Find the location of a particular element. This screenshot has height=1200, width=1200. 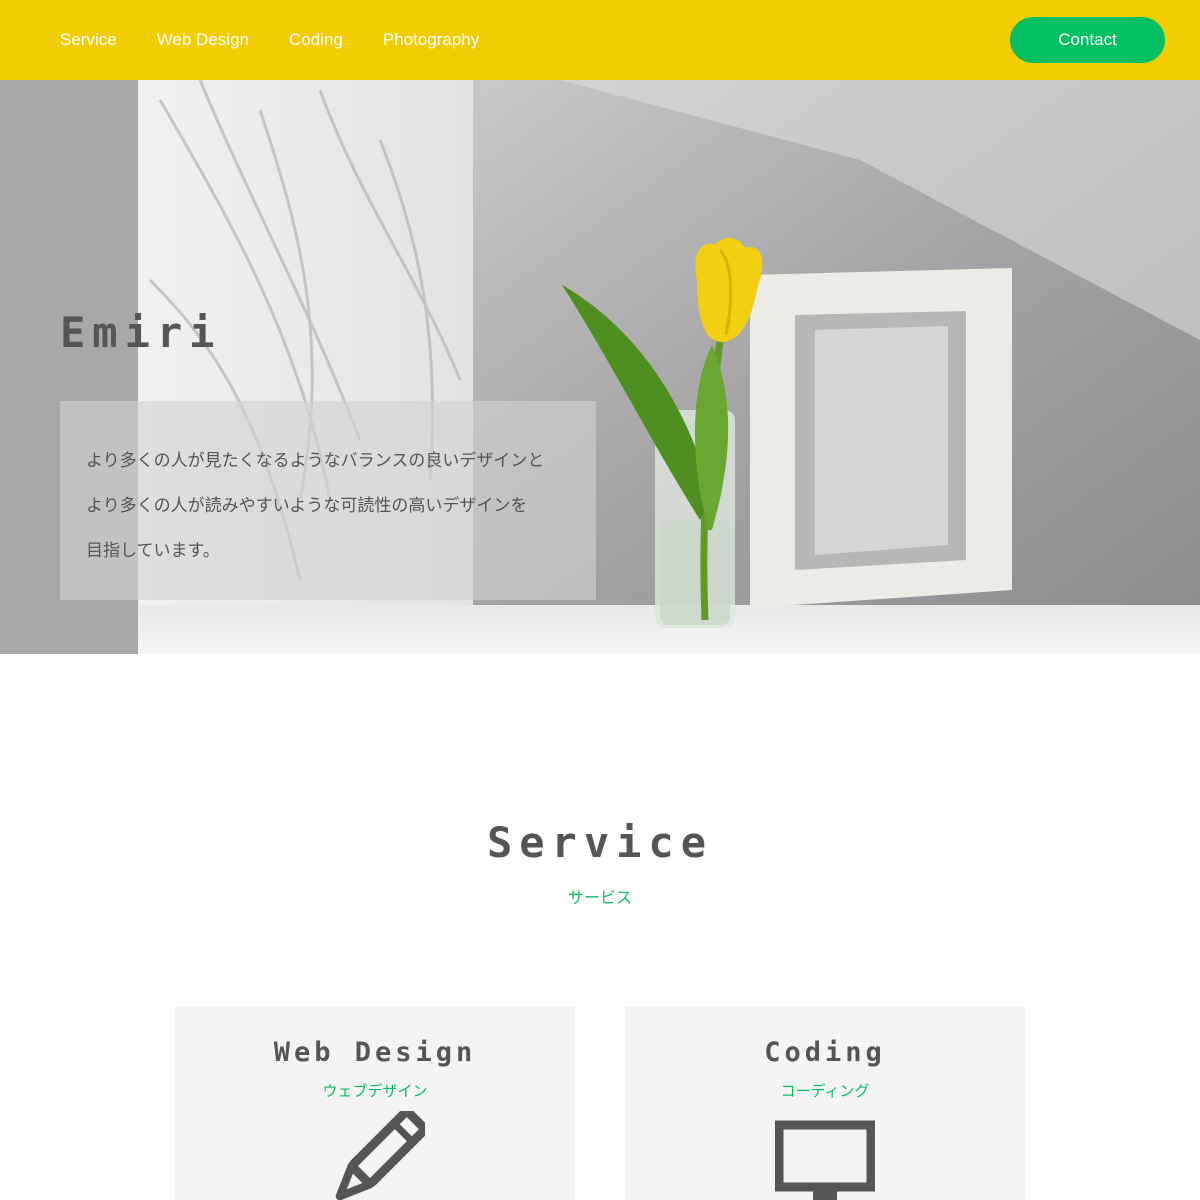

card-title: Web Design is located at coordinates (375, 1052).